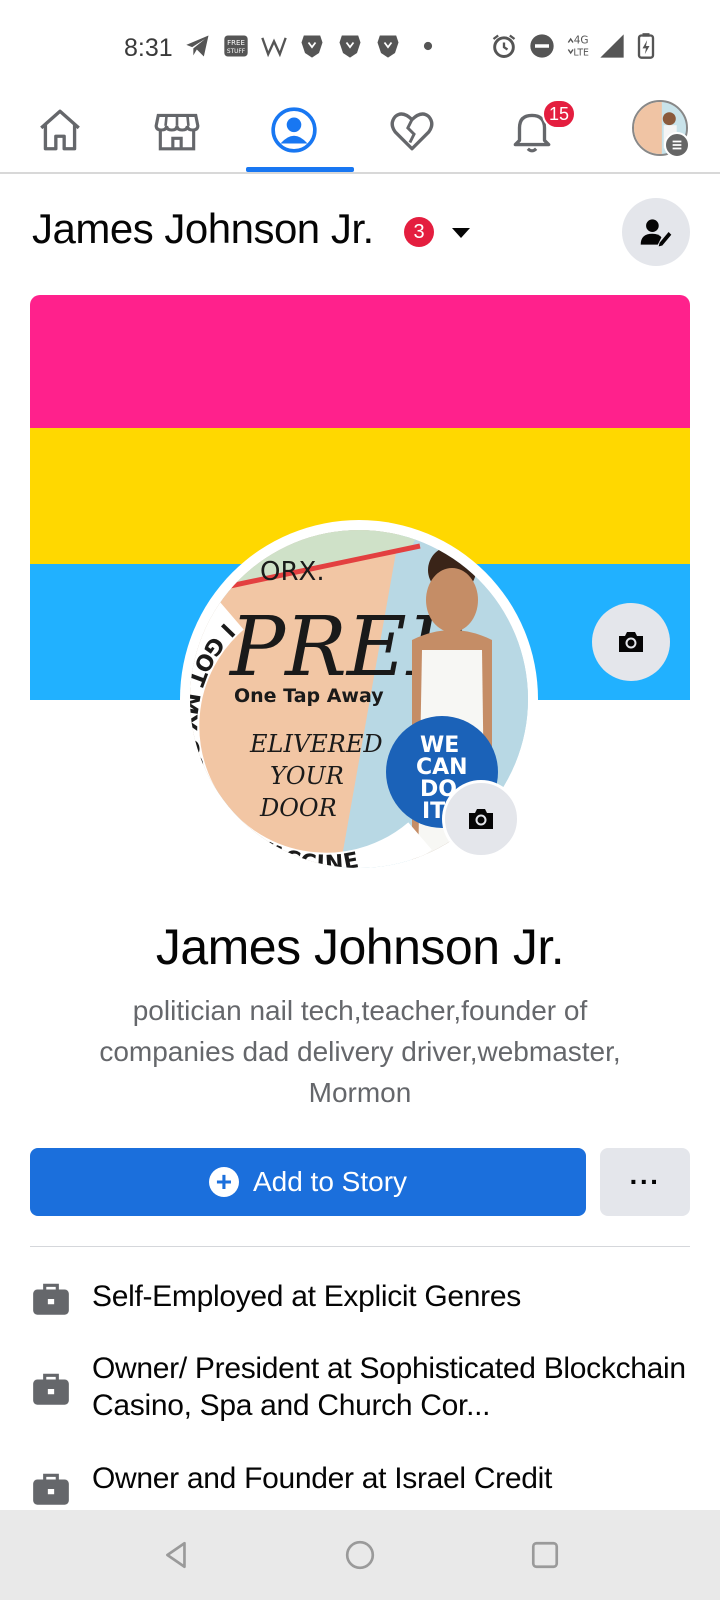 The height and width of the screenshot is (1600, 720). What do you see at coordinates (428, 46) in the screenshot?
I see `dot-icon` at bounding box center [428, 46].